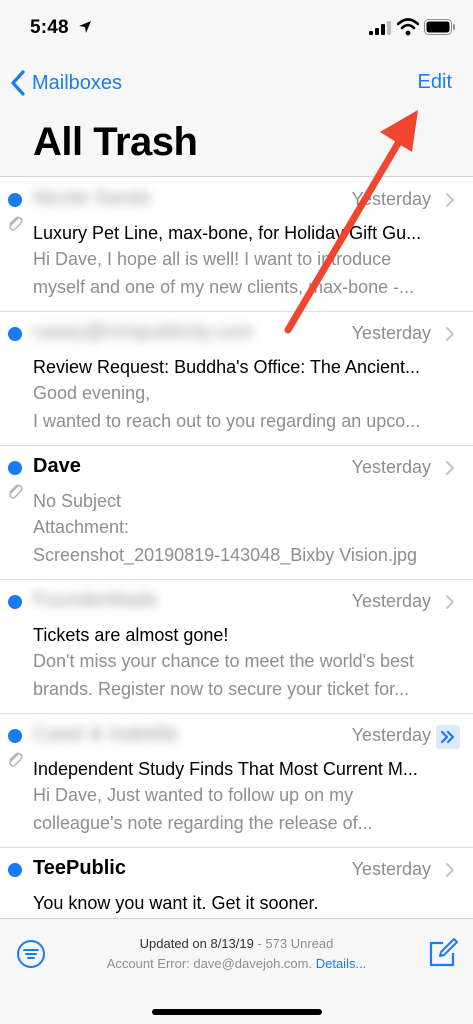  Describe the element at coordinates (49, 27) in the screenshot. I see `status-time: 5:48` at that location.